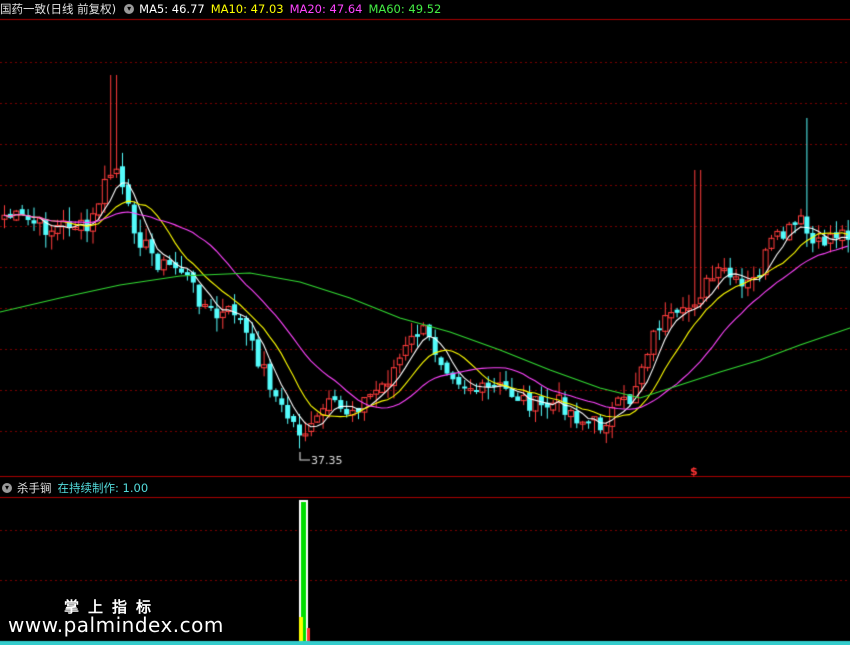 The image size is (850, 645). I want to click on ma20-value: MA20: 47.64, so click(326, 9).